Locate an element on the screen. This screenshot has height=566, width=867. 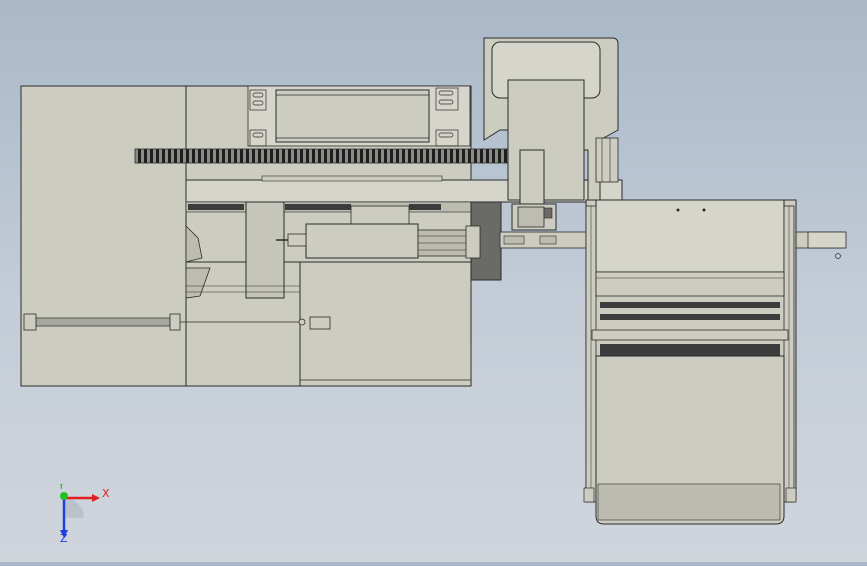
output-tray is located at coordinates (690, 440).